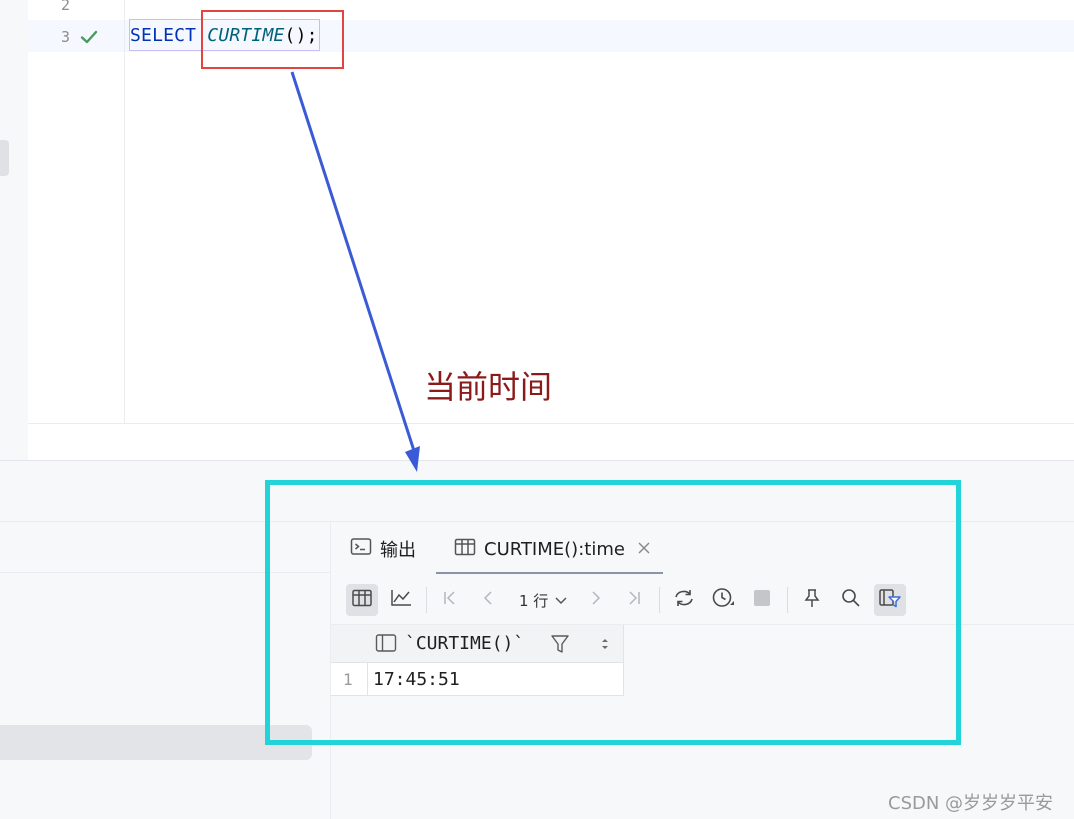 The height and width of the screenshot is (819, 1074). I want to click on watermark: CSDN @岁岁岁平安, so click(971, 803).